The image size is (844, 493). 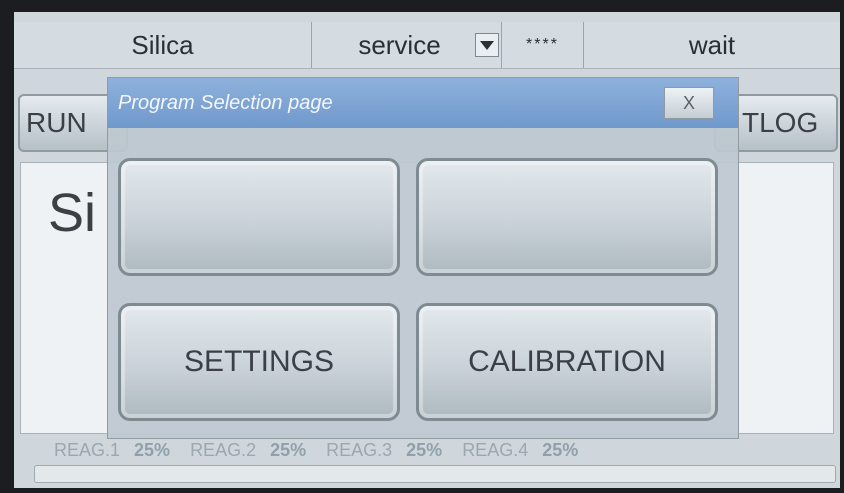 I want to click on dialog-title-bar: Program Selection page, so click(x=423, y=103).